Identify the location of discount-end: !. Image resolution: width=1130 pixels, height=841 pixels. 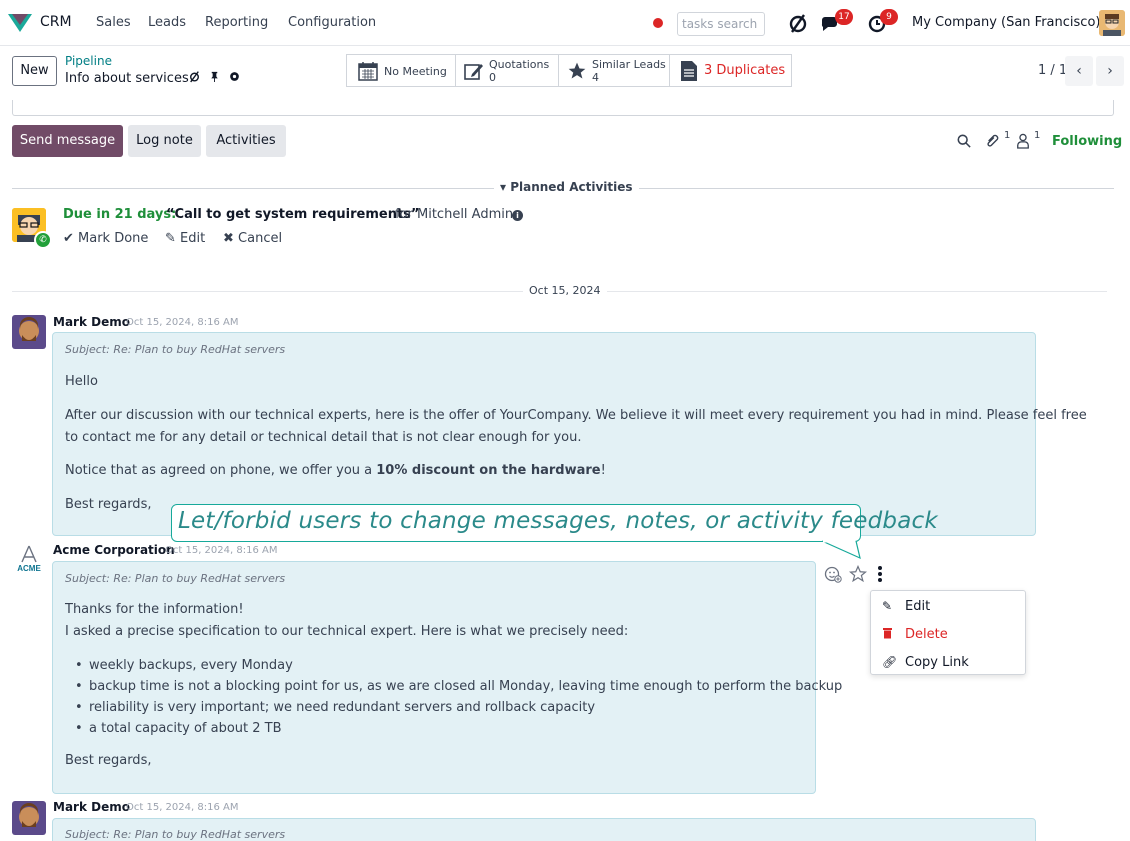
(603, 470).